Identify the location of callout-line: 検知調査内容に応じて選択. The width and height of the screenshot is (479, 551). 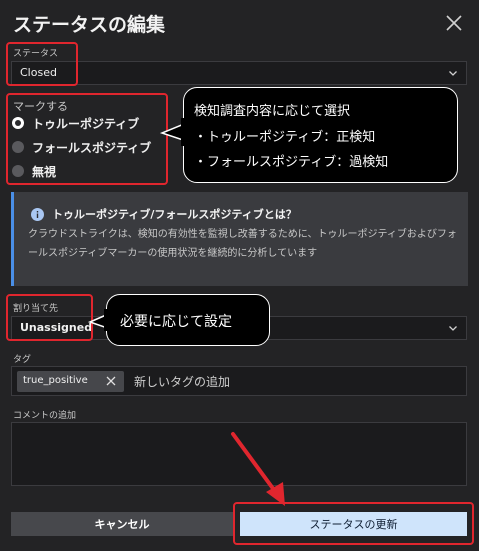
(272, 111).